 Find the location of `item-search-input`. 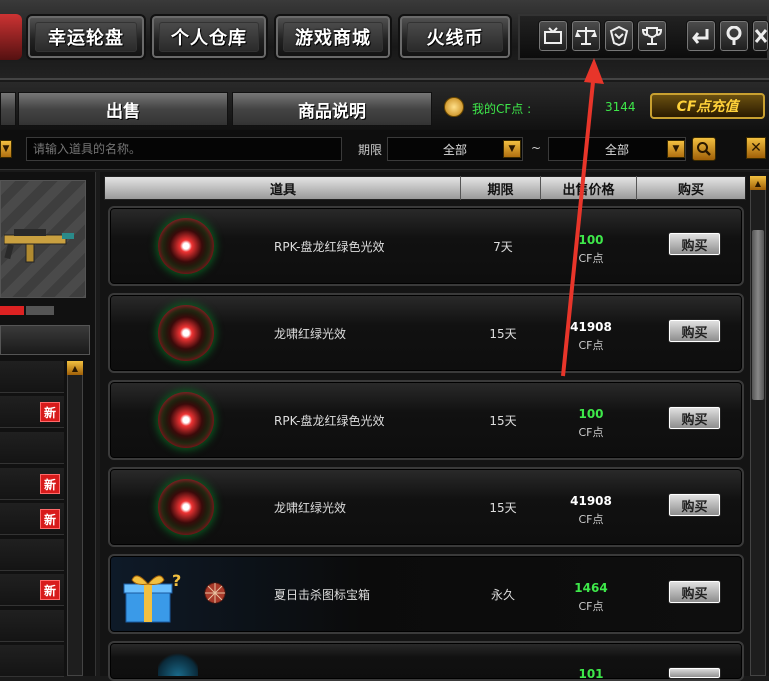

item-search-input is located at coordinates (184, 149).